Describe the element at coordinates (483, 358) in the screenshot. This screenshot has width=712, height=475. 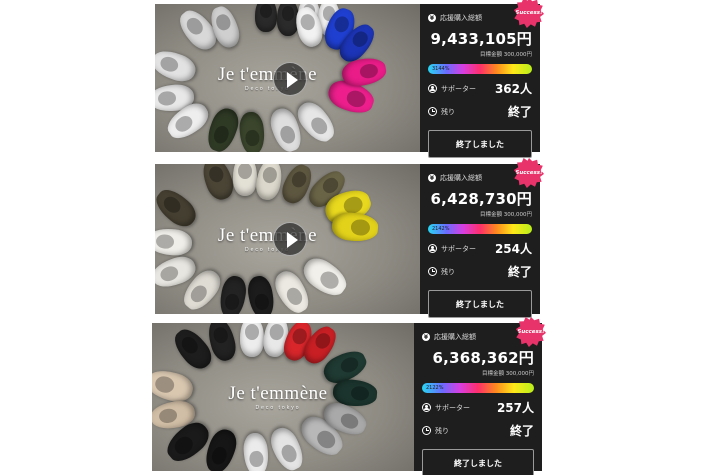
I see `funding-amount: 6,368,362円` at that location.